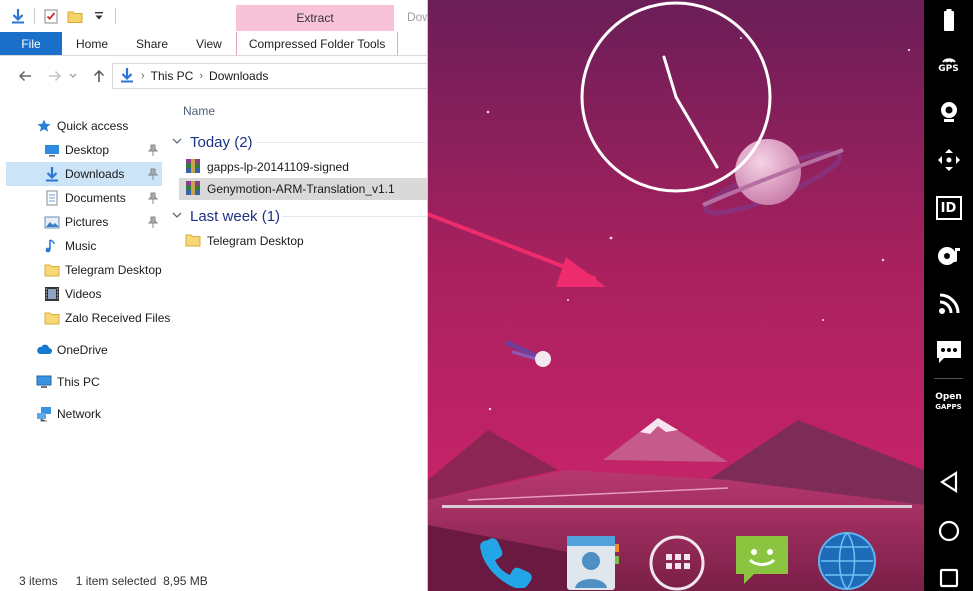  Describe the element at coordinates (44, 414) in the screenshot. I see `network-icon` at that location.